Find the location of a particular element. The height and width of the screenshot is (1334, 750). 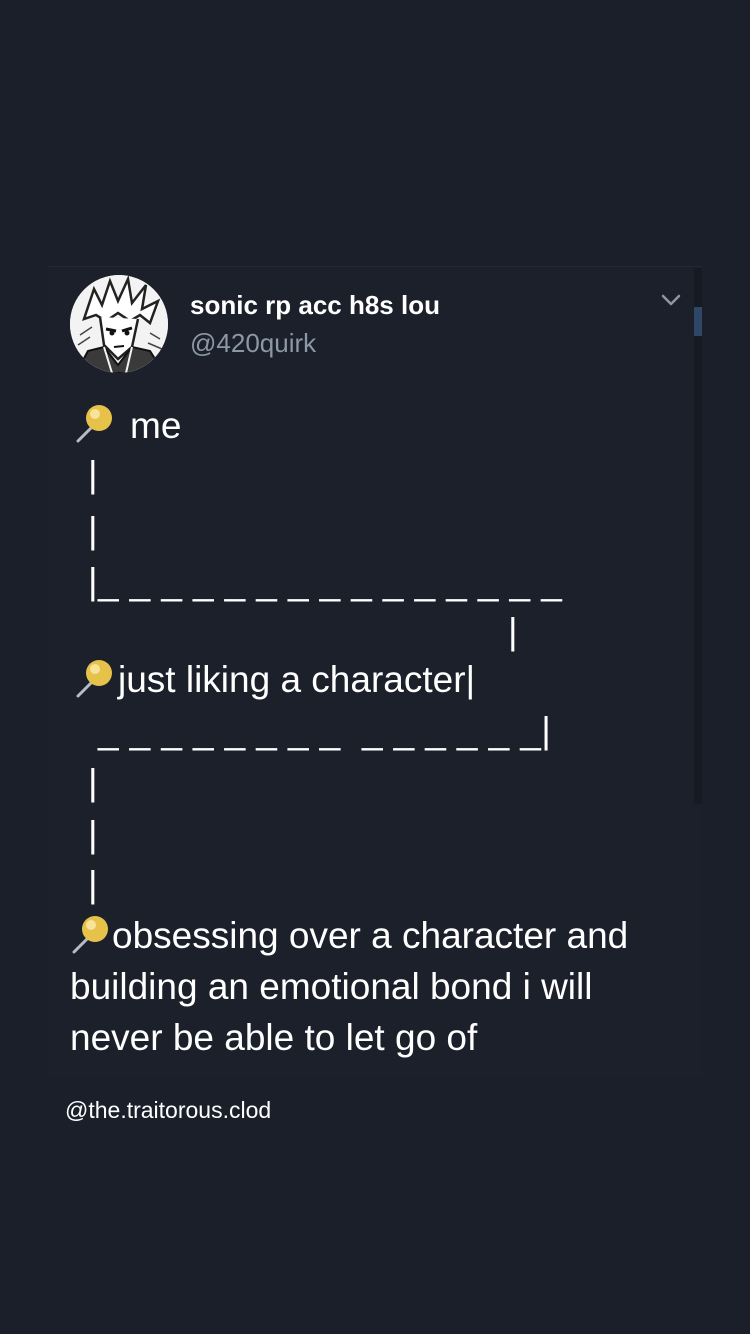

tweet-line-bar-5: | is located at coordinates (93, 884).